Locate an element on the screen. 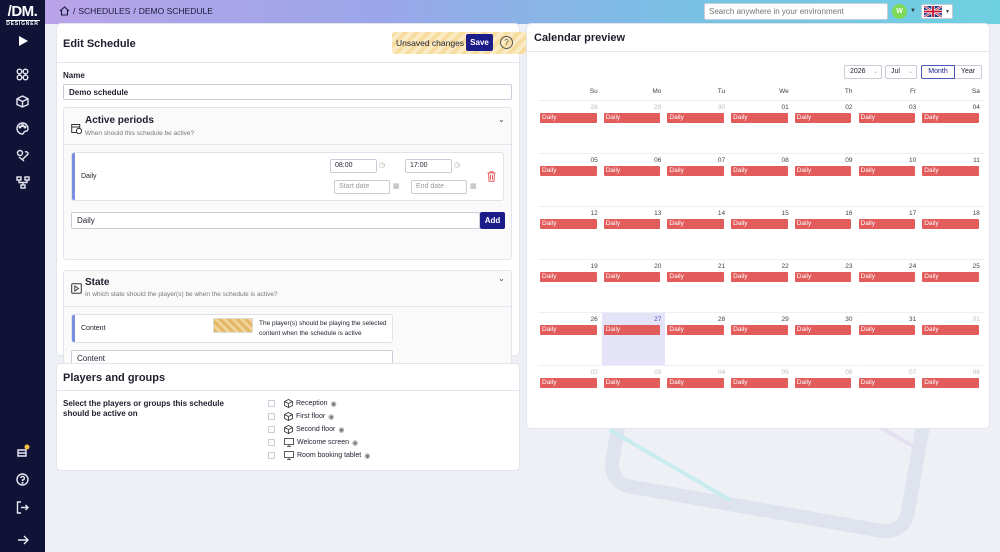 This screenshot has height=552, width=1000. calendar-day: 08 Daily is located at coordinates (952, 391).